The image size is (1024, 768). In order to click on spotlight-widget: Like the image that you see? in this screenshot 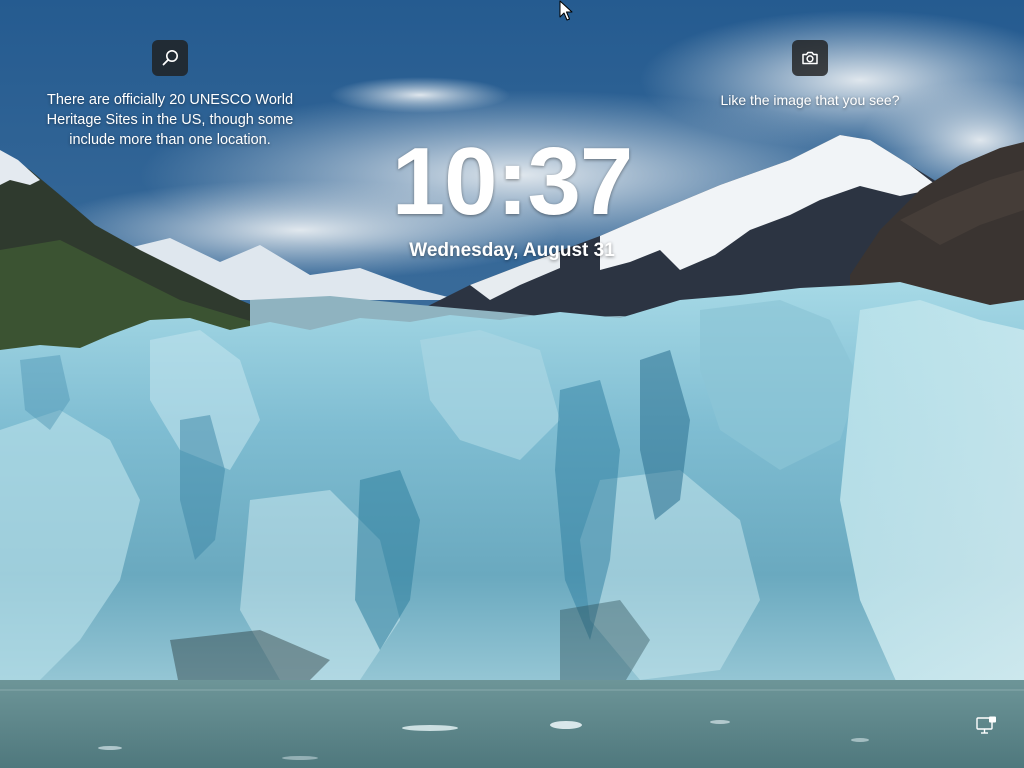, I will do `click(810, 75)`.